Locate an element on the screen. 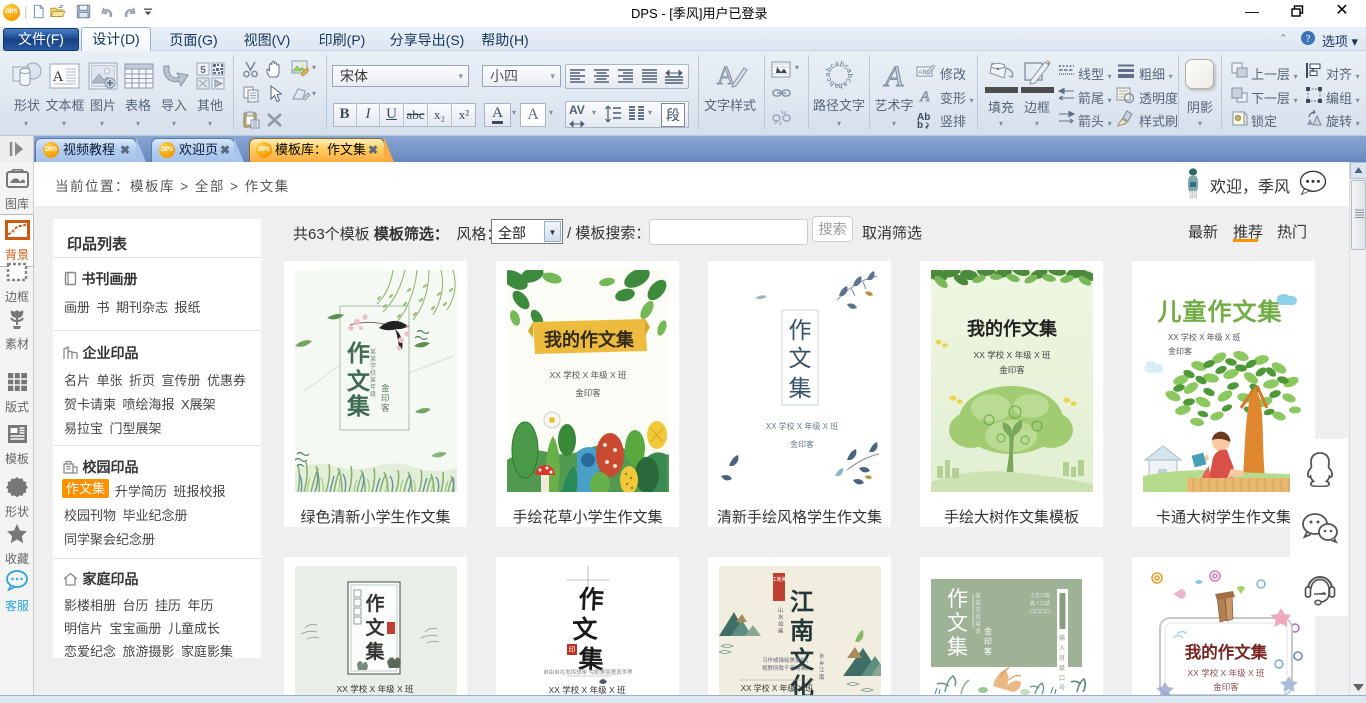  svg-text: 入 is located at coordinates (1062, 648).